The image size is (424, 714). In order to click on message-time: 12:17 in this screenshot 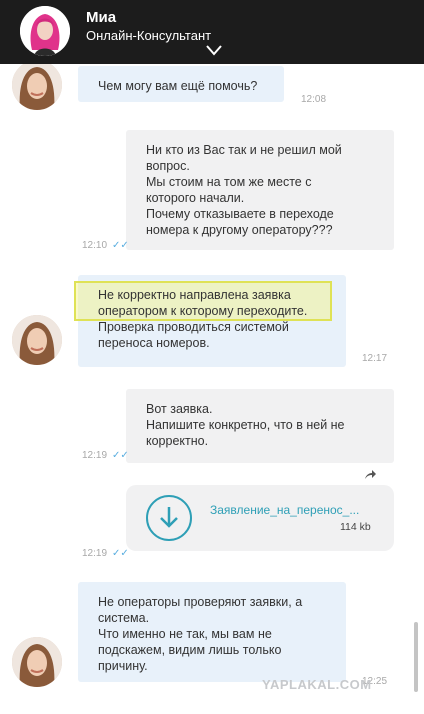, I will do `click(375, 358)`.